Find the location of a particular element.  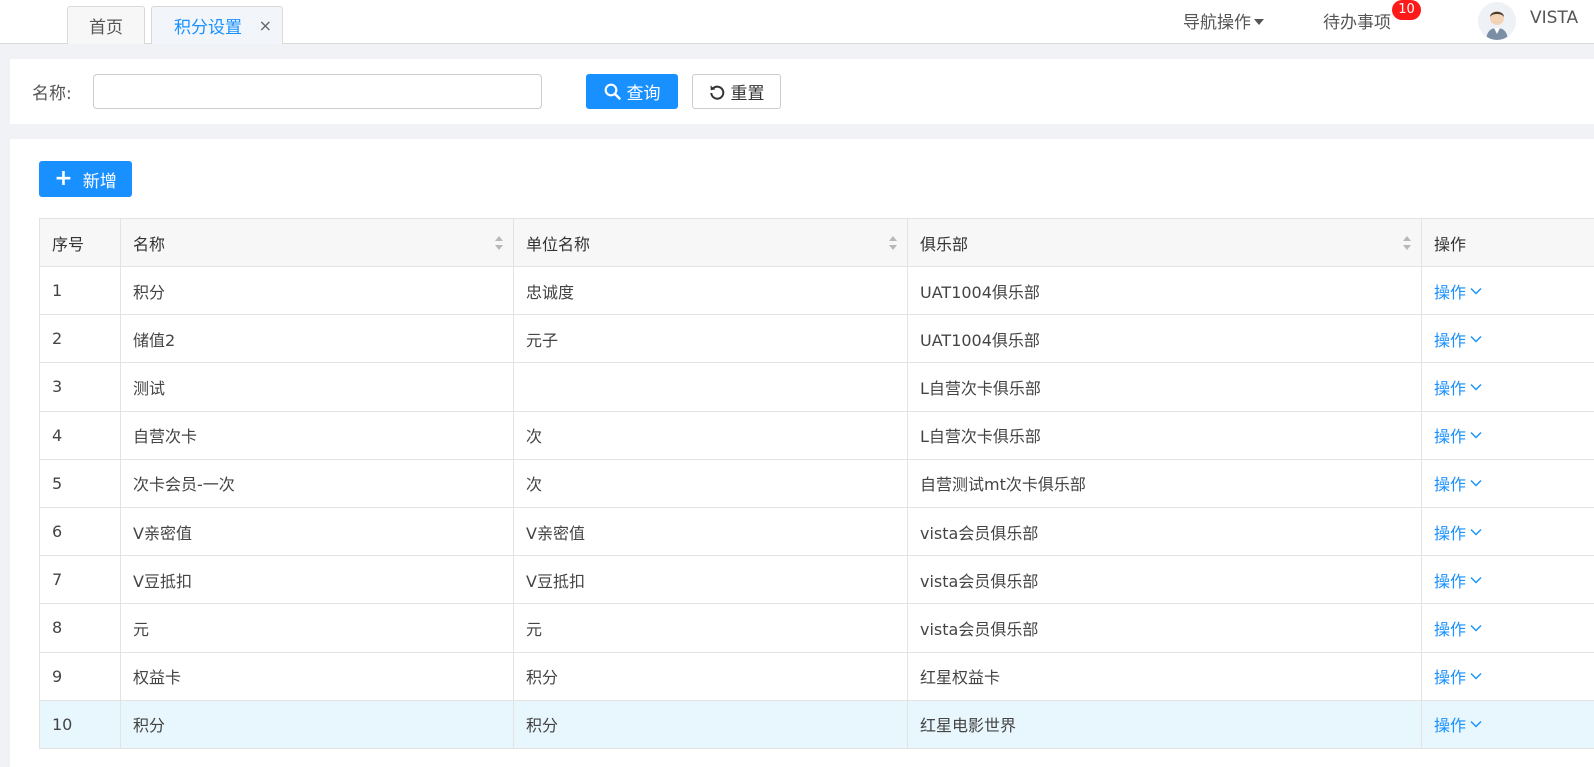

query-button-label: 查询 is located at coordinates (643, 94).